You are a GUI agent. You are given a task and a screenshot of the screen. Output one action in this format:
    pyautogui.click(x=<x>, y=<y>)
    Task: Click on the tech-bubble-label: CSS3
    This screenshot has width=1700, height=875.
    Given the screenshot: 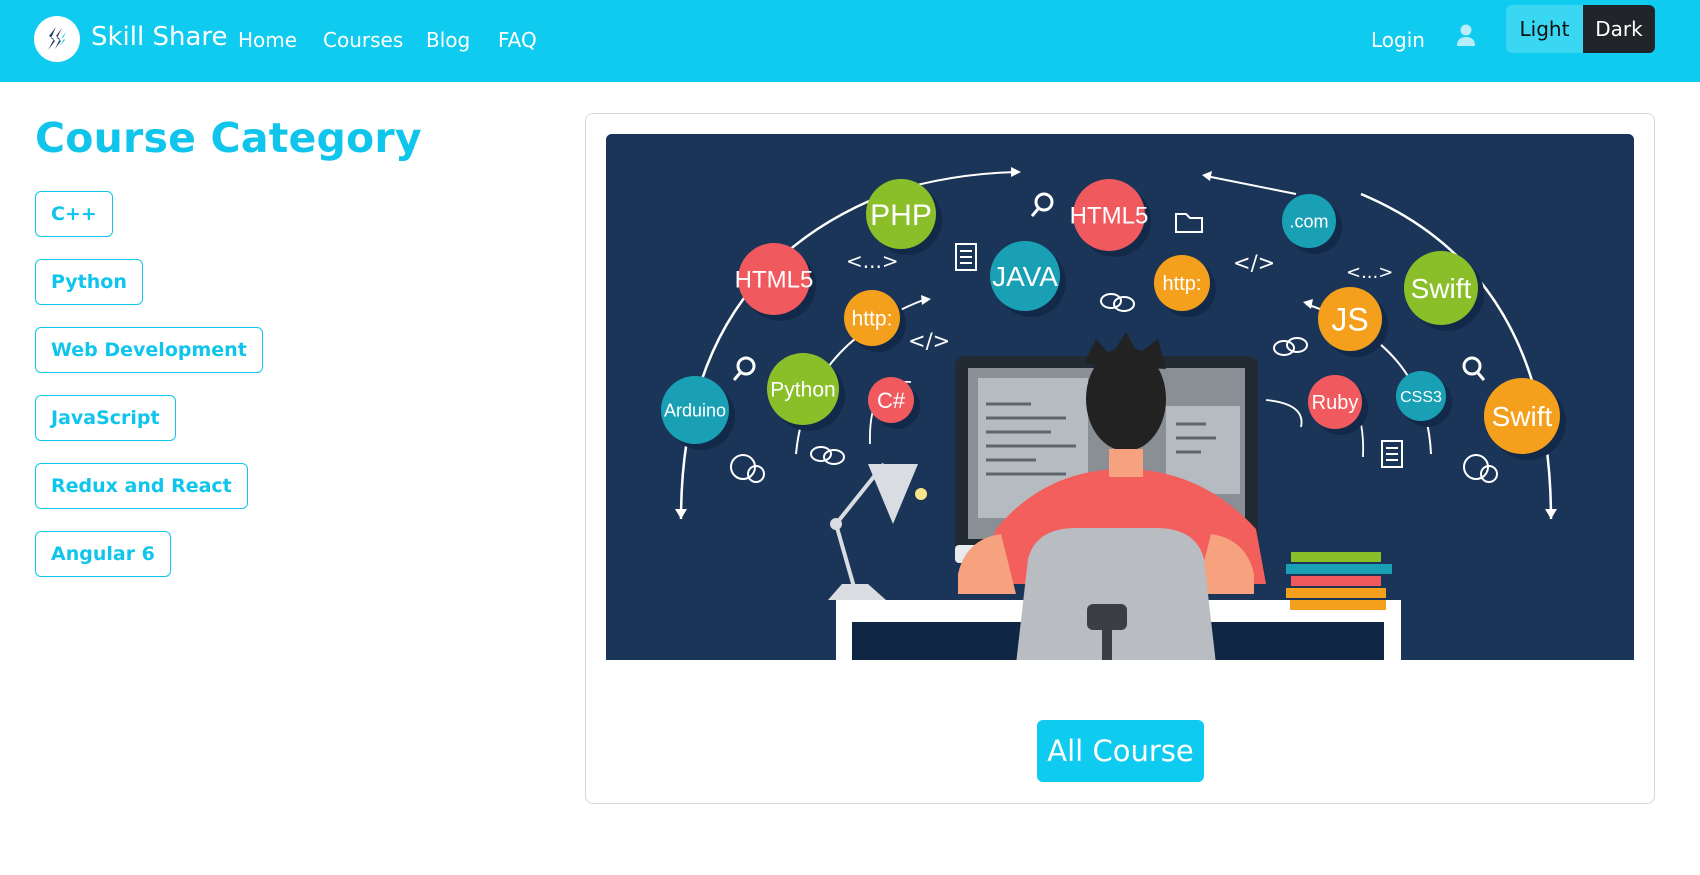 What is the action you would take?
    pyautogui.click(x=1421, y=397)
    